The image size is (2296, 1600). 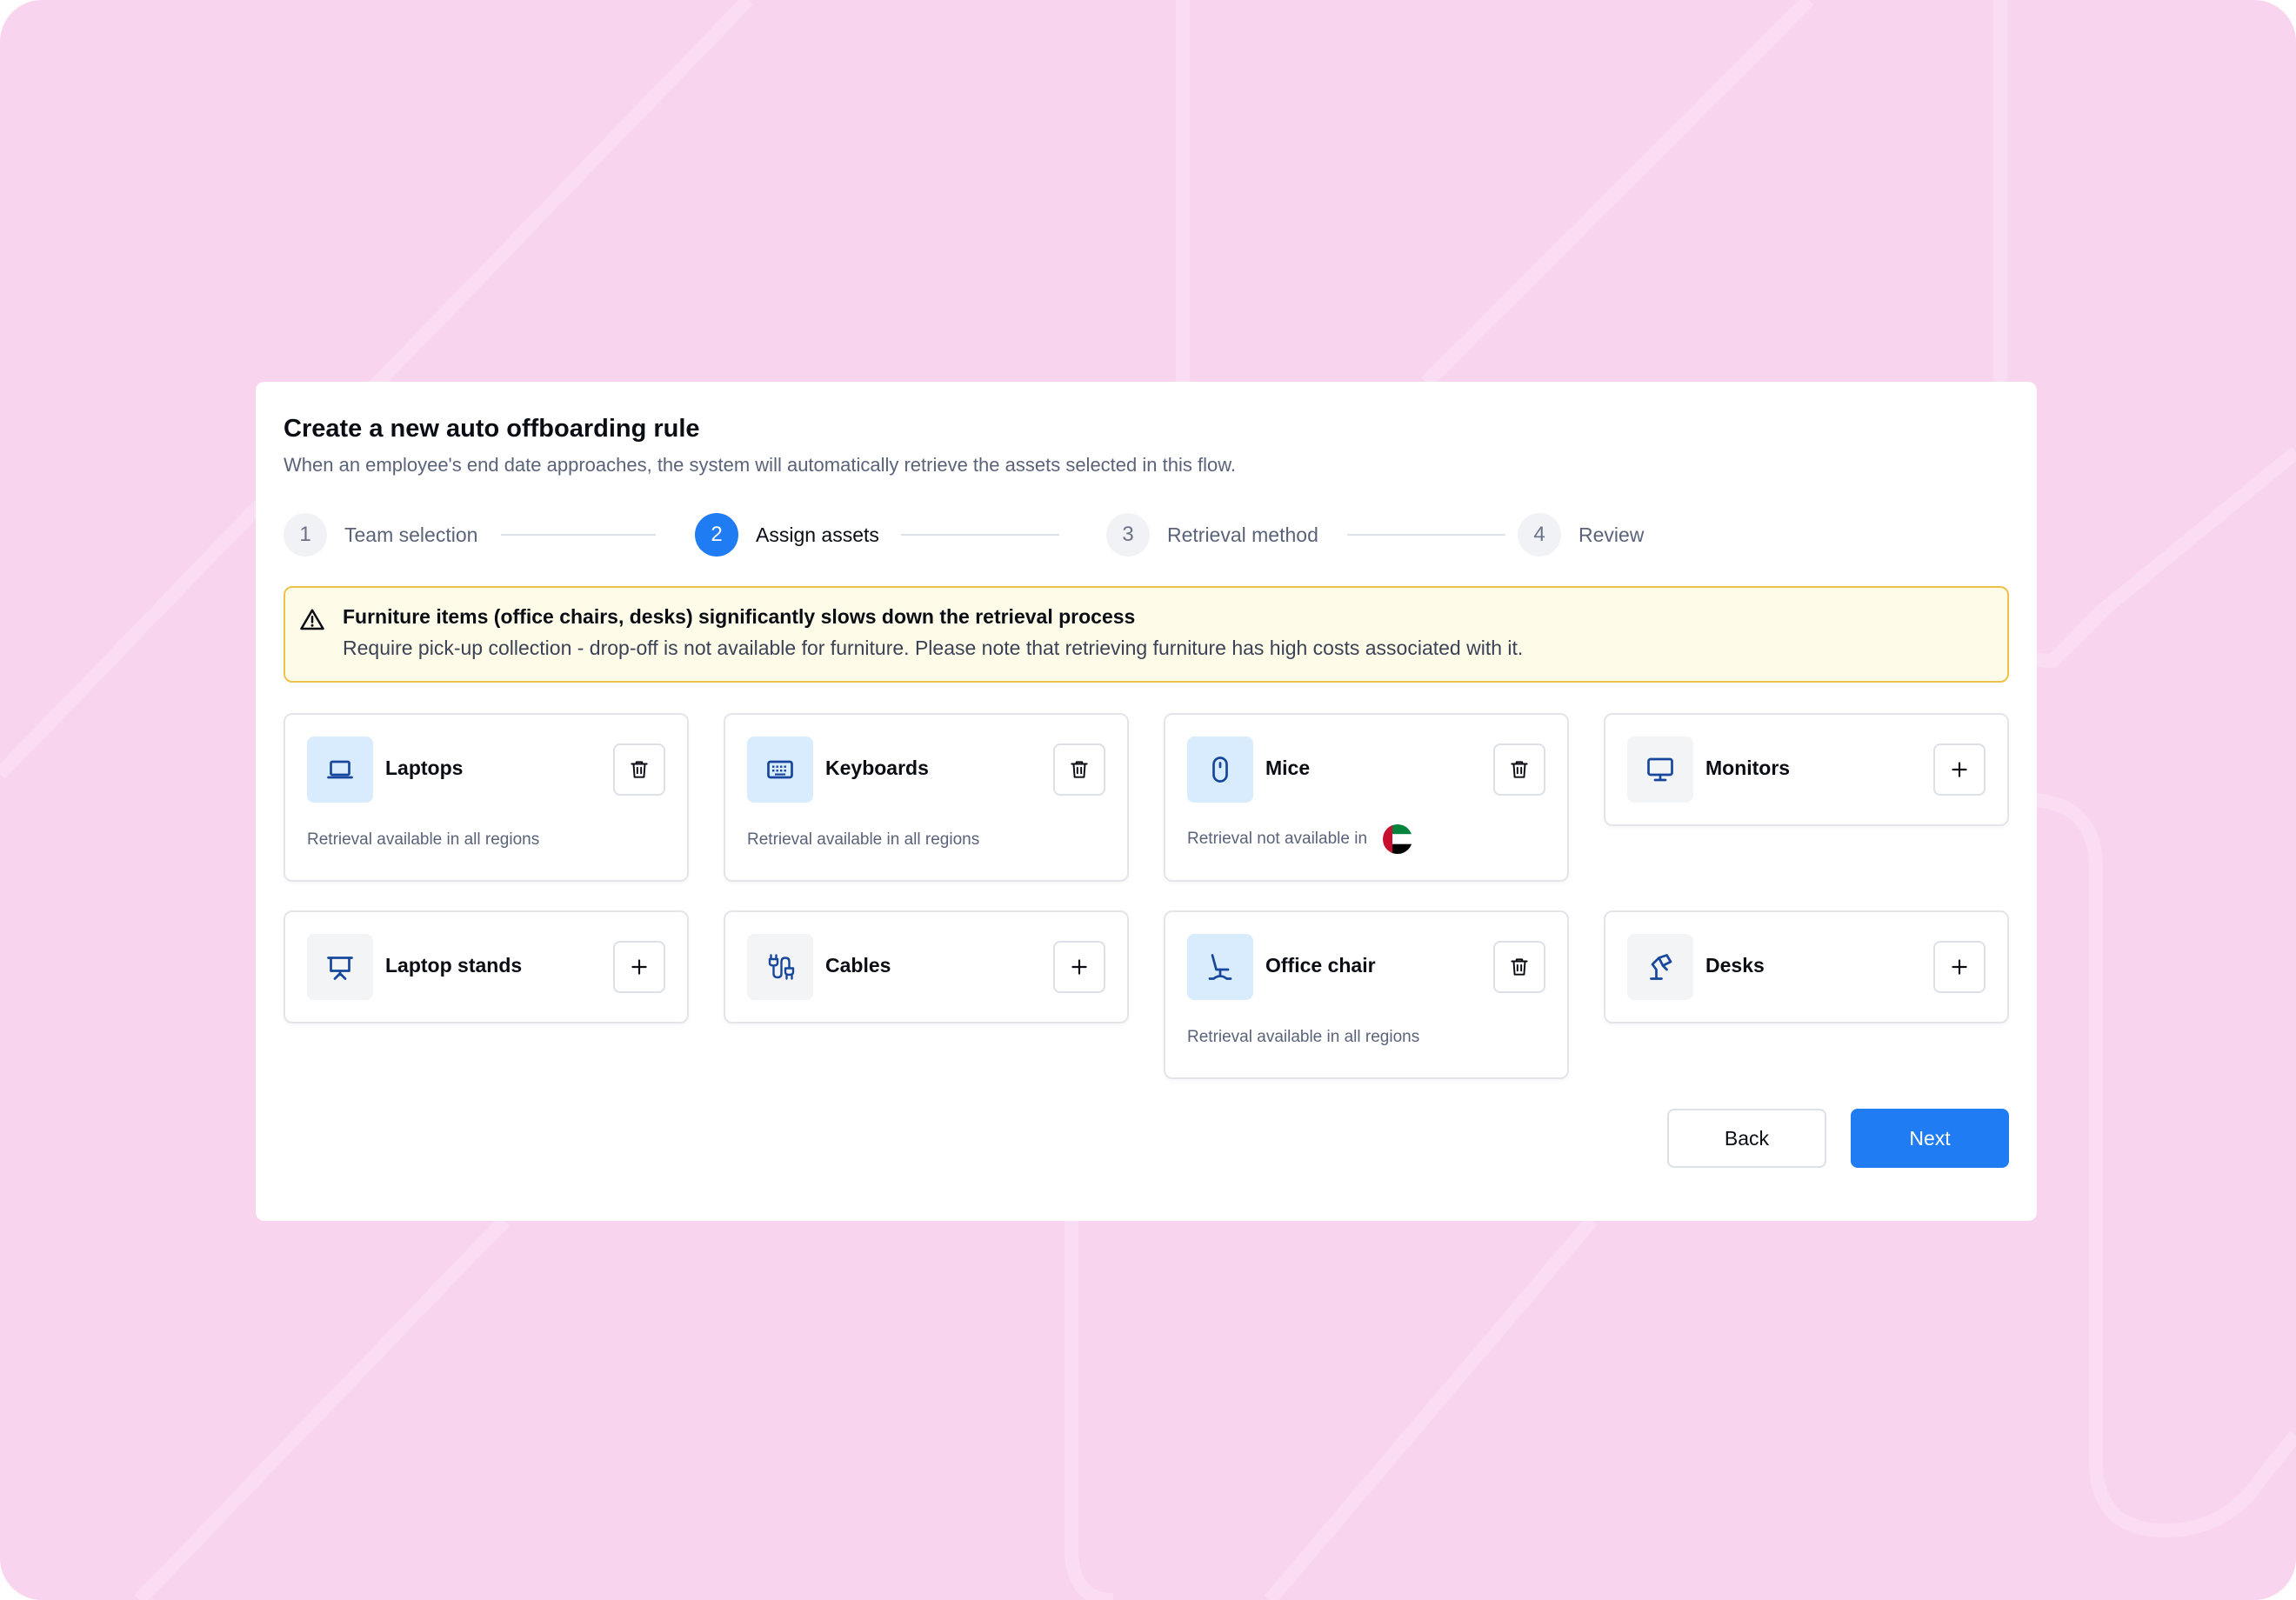 What do you see at coordinates (1540, 535) in the screenshot?
I see `step-number: 4` at bounding box center [1540, 535].